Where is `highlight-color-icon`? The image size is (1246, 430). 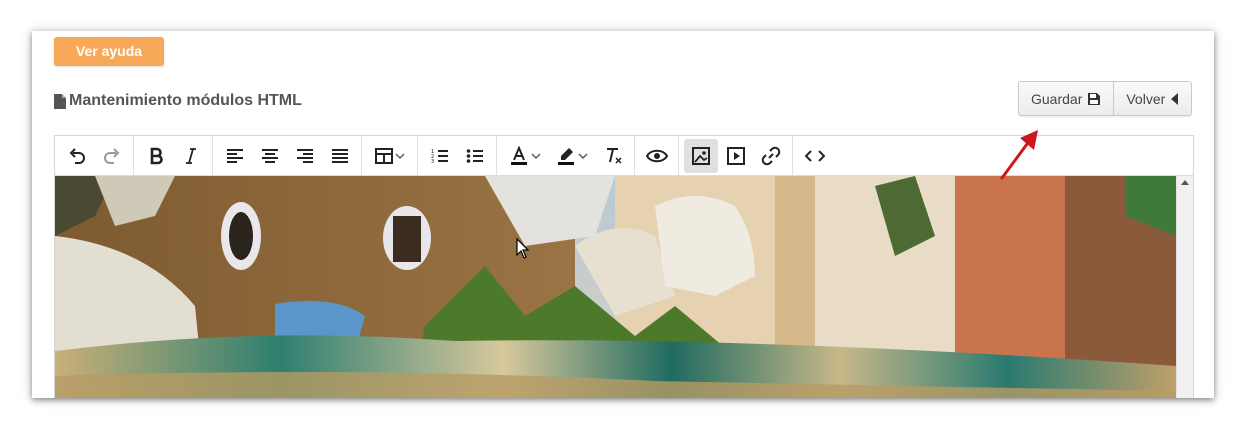 highlight-color-icon is located at coordinates (572, 156).